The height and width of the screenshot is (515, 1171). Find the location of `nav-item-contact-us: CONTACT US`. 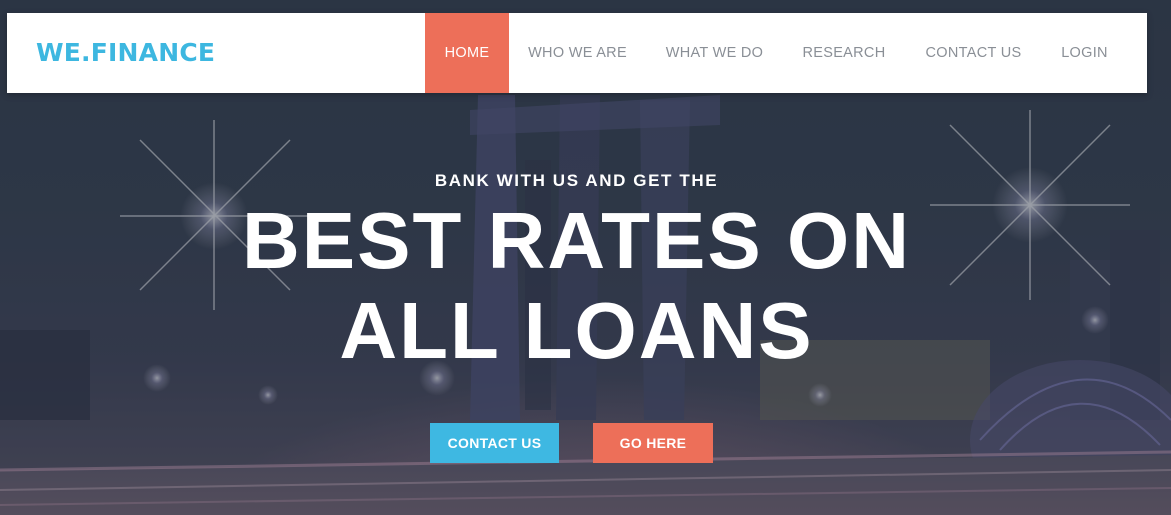

nav-item-contact-us: CONTACT US is located at coordinates (973, 53).